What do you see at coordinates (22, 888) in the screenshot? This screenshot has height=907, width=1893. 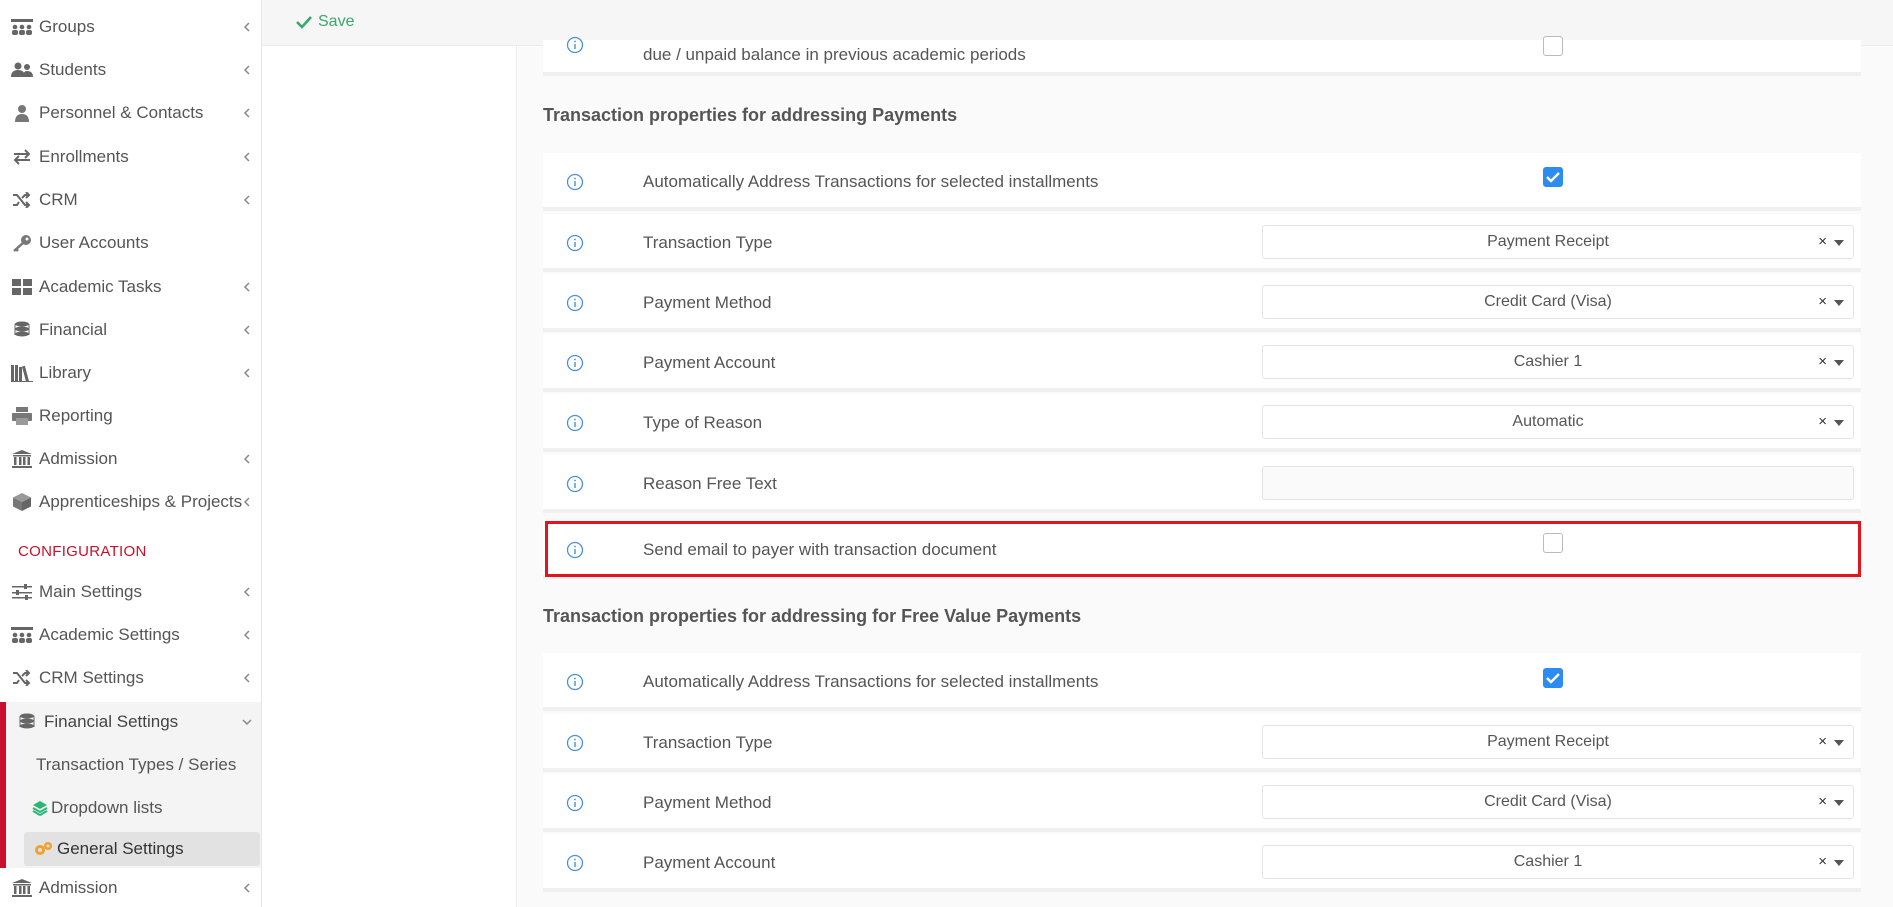 I see `institution-icon` at bounding box center [22, 888].